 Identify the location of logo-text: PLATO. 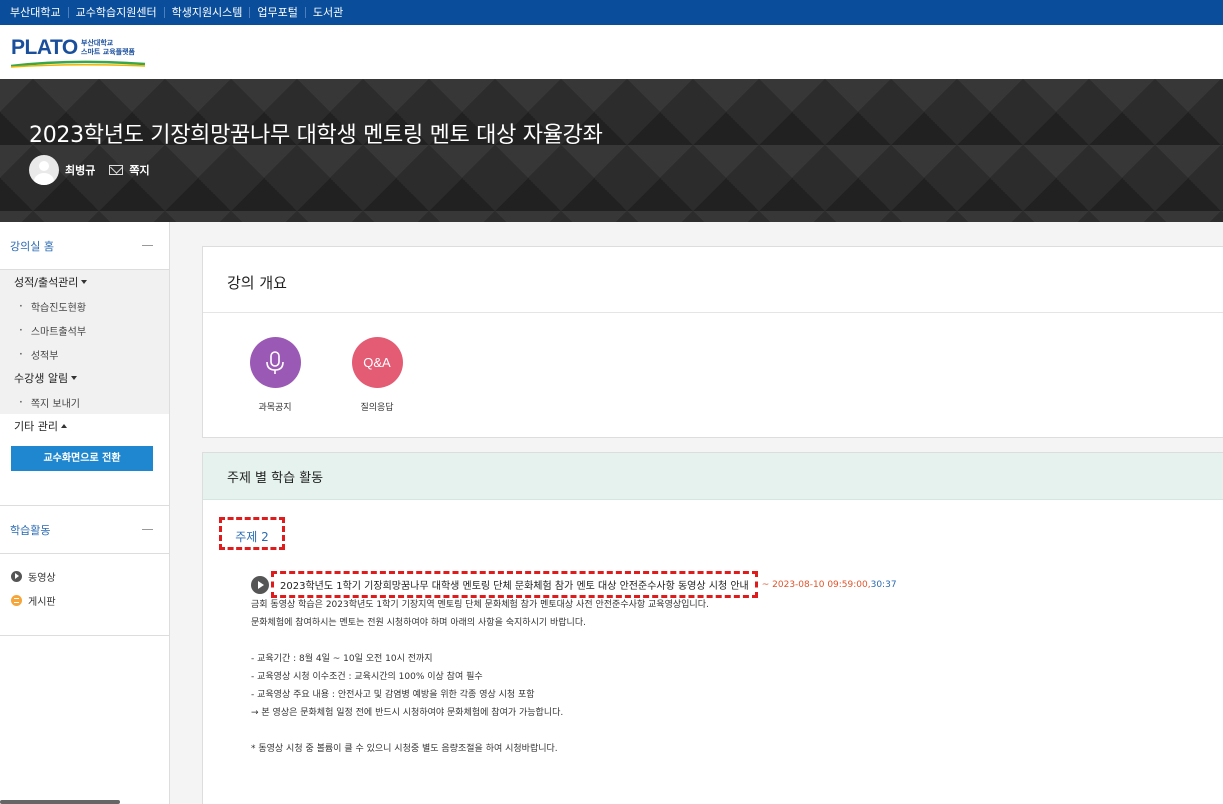
(44, 47).